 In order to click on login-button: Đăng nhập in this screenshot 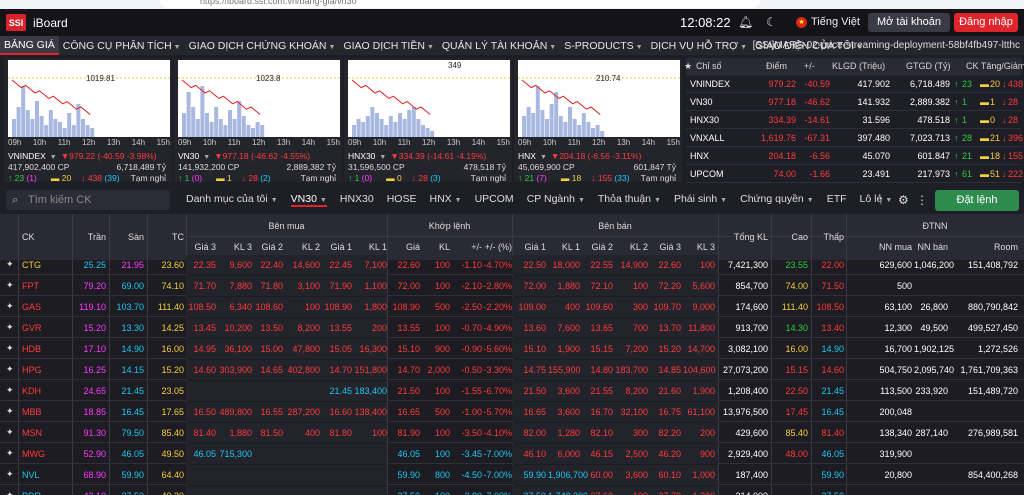, I will do `click(986, 22)`.